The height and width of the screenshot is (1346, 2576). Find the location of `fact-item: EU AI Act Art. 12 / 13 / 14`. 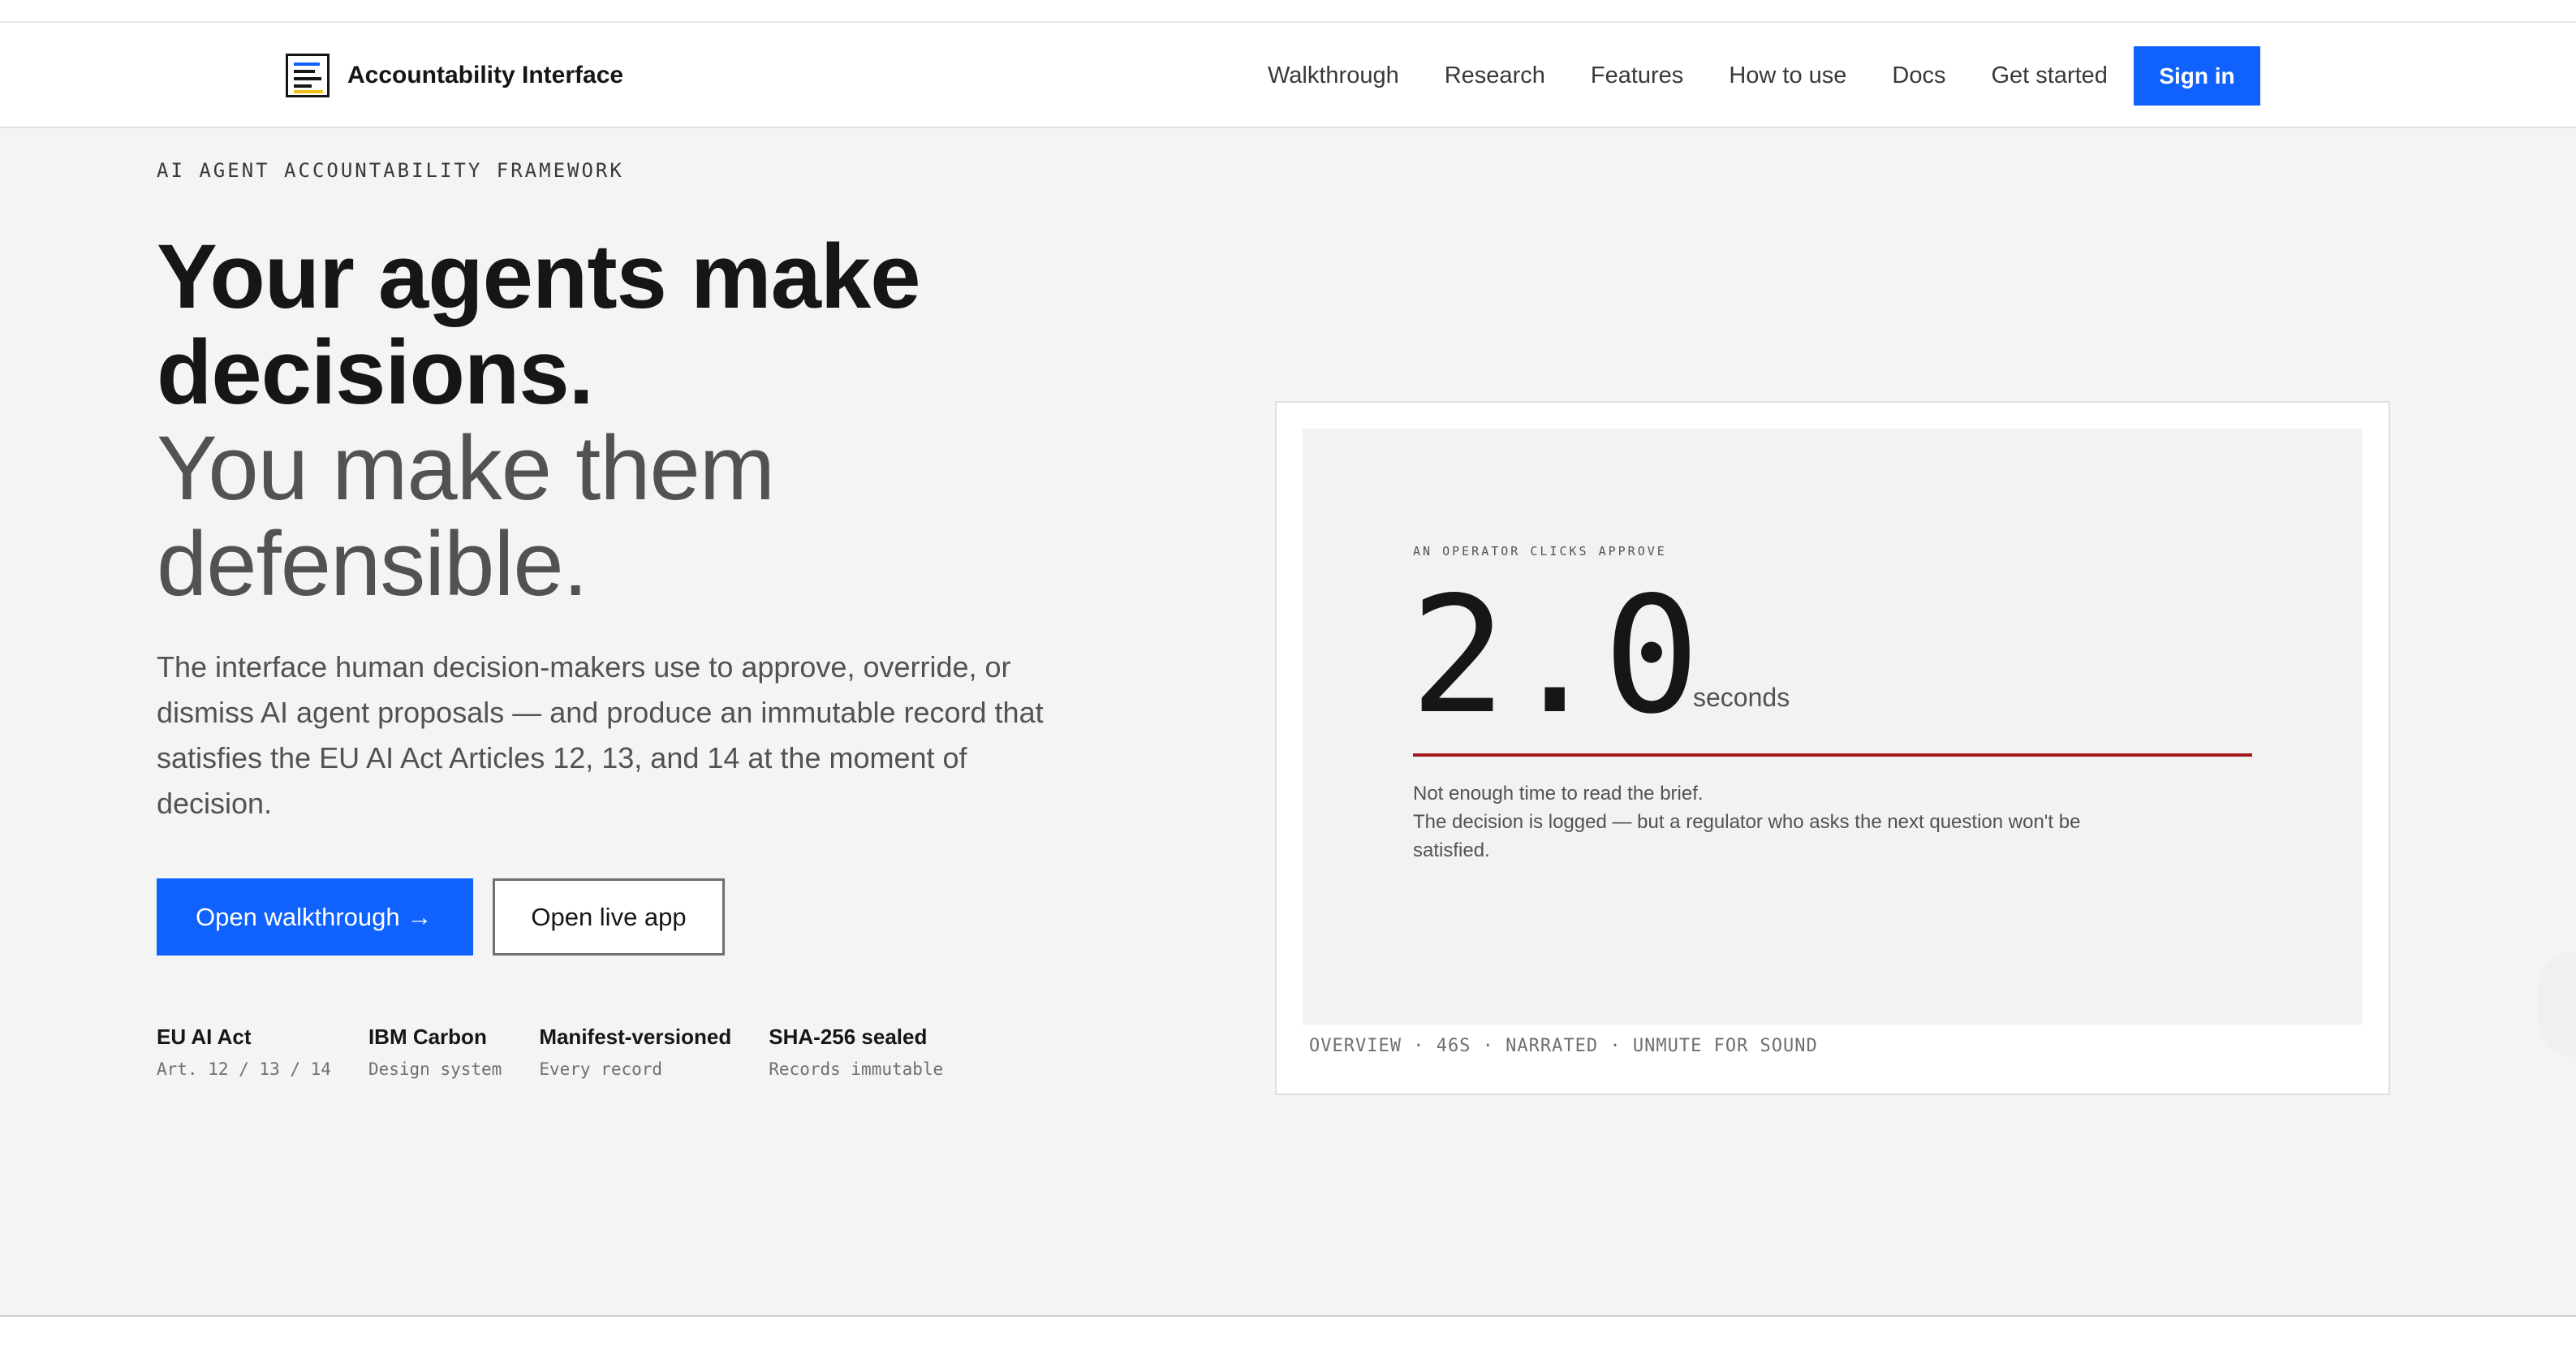

fact-item: EU AI Act Art. 12 / 13 / 14 is located at coordinates (244, 1052).